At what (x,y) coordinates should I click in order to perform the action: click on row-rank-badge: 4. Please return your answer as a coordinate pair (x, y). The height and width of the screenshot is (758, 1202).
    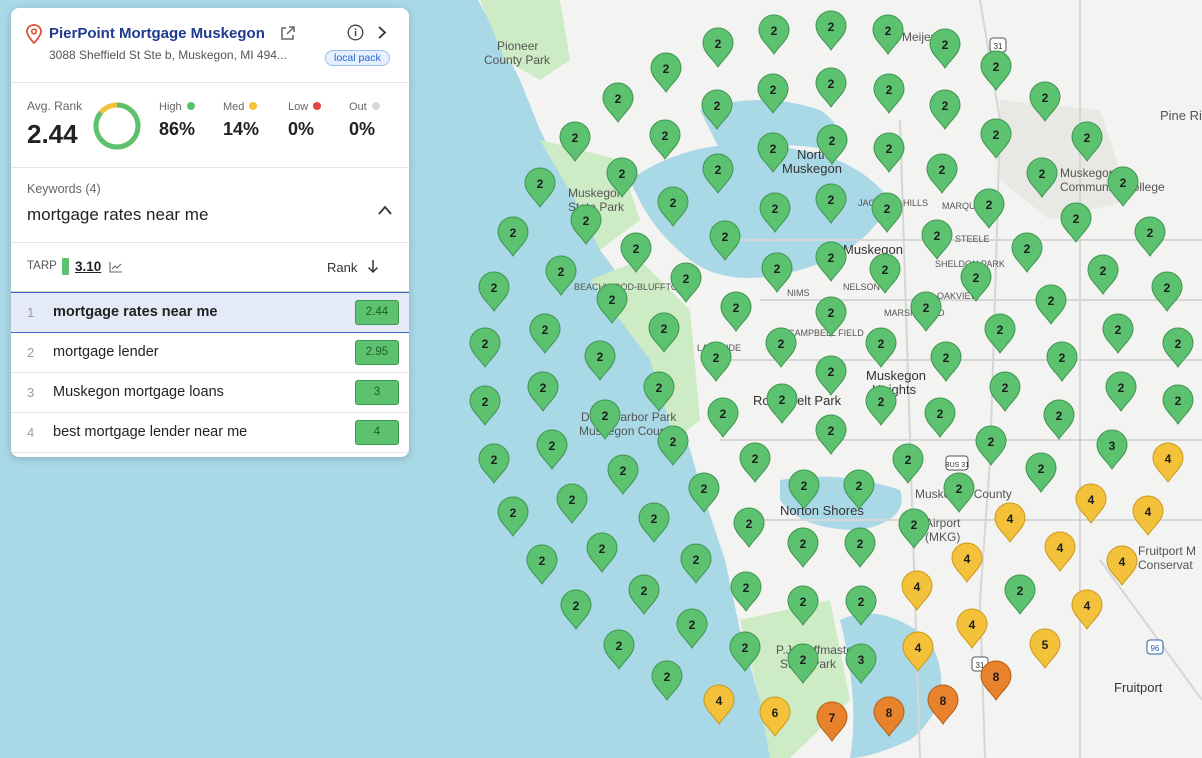
    Looking at the image, I should click on (377, 432).